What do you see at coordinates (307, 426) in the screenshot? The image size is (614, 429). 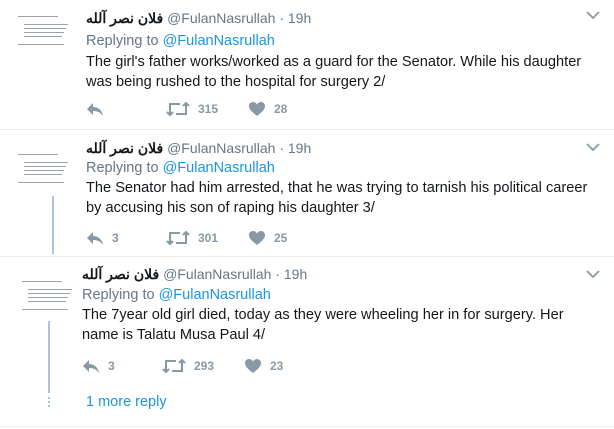 I see `divider` at bounding box center [307, 426].